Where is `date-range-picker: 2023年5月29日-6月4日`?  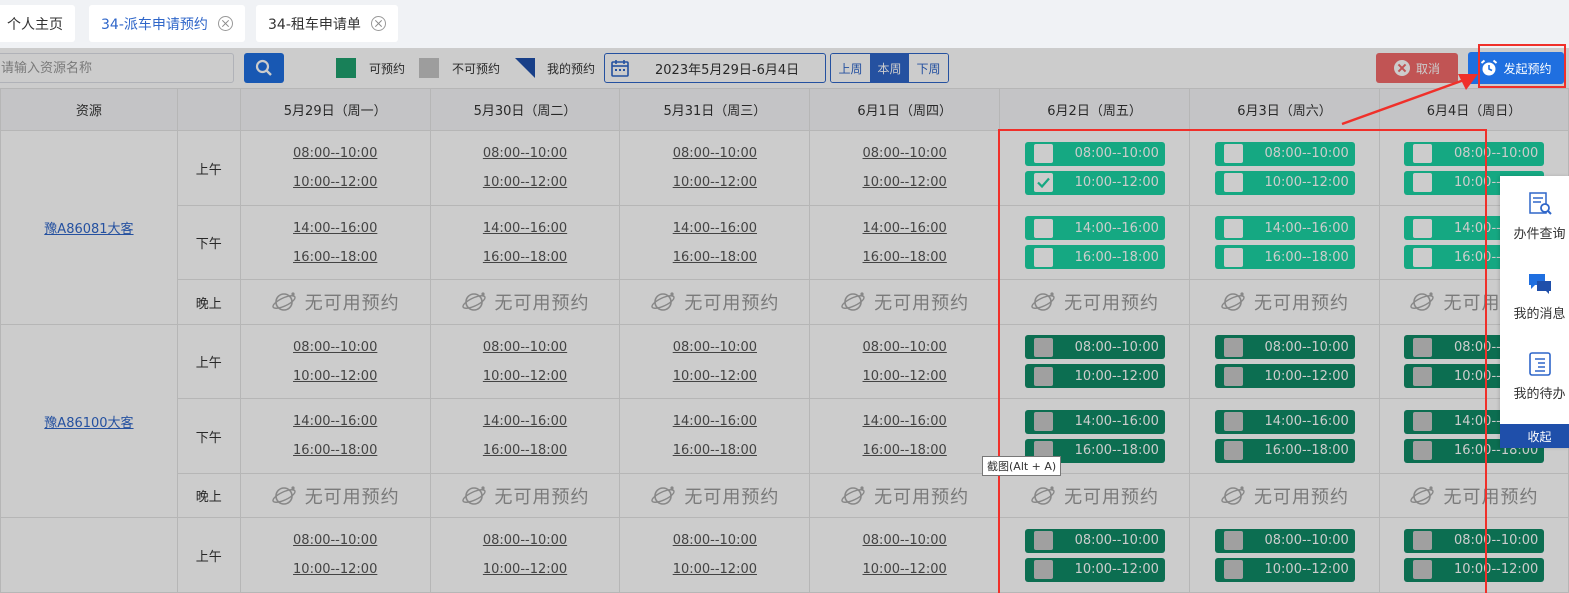
date-range-picker: 2023年5月29日-6月4日 is located at coordinates (715, 68).